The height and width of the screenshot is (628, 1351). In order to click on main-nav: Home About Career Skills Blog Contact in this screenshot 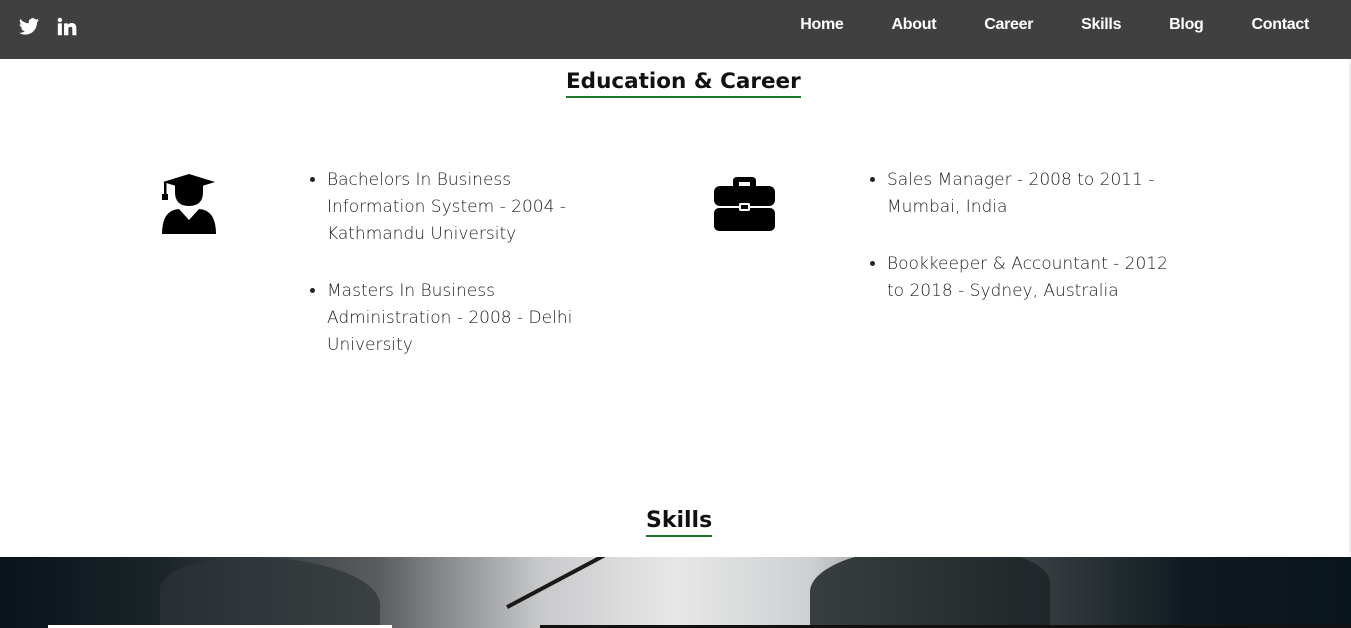, I will do `click(1030, 25)`.